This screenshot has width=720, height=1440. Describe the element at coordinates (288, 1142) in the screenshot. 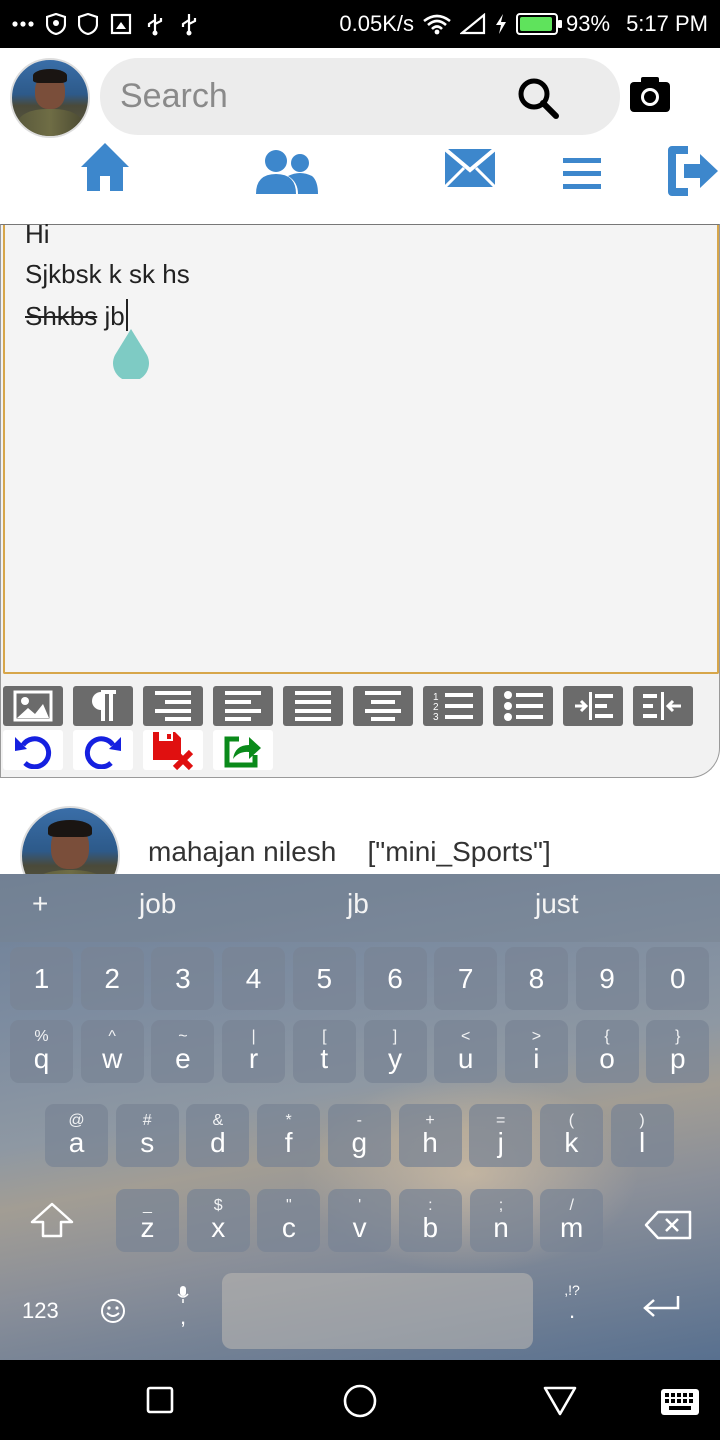

I see `key-label: f` at that location.